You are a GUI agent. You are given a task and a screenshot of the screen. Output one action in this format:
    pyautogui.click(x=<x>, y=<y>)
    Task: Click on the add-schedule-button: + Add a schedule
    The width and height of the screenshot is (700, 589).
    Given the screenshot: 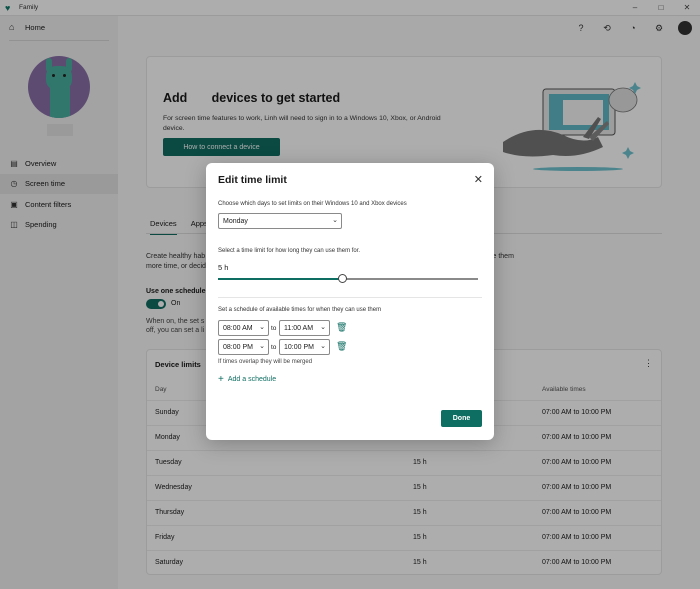 What is the action you would take?
    pyautogui.click(x=247, y=379)
    